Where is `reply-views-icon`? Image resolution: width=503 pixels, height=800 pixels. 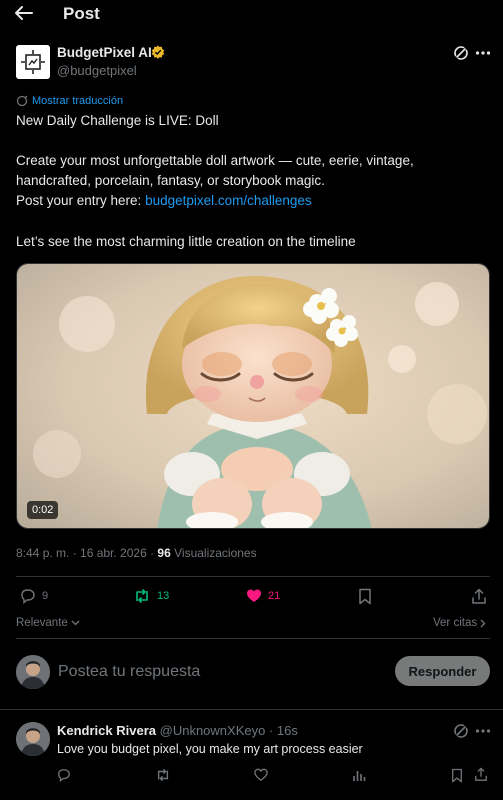 reply-views-icon is located at coordinates (359, 775).